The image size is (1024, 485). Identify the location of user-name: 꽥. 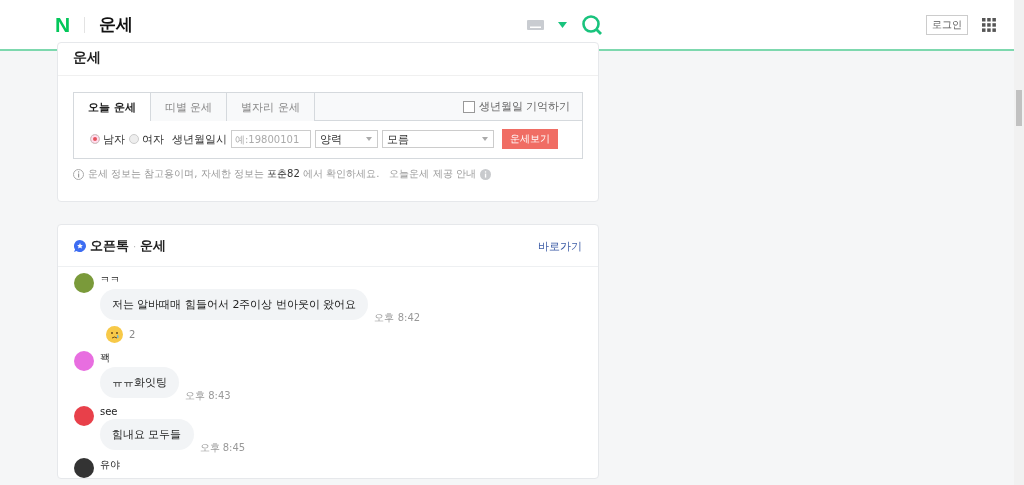
(105, 358).